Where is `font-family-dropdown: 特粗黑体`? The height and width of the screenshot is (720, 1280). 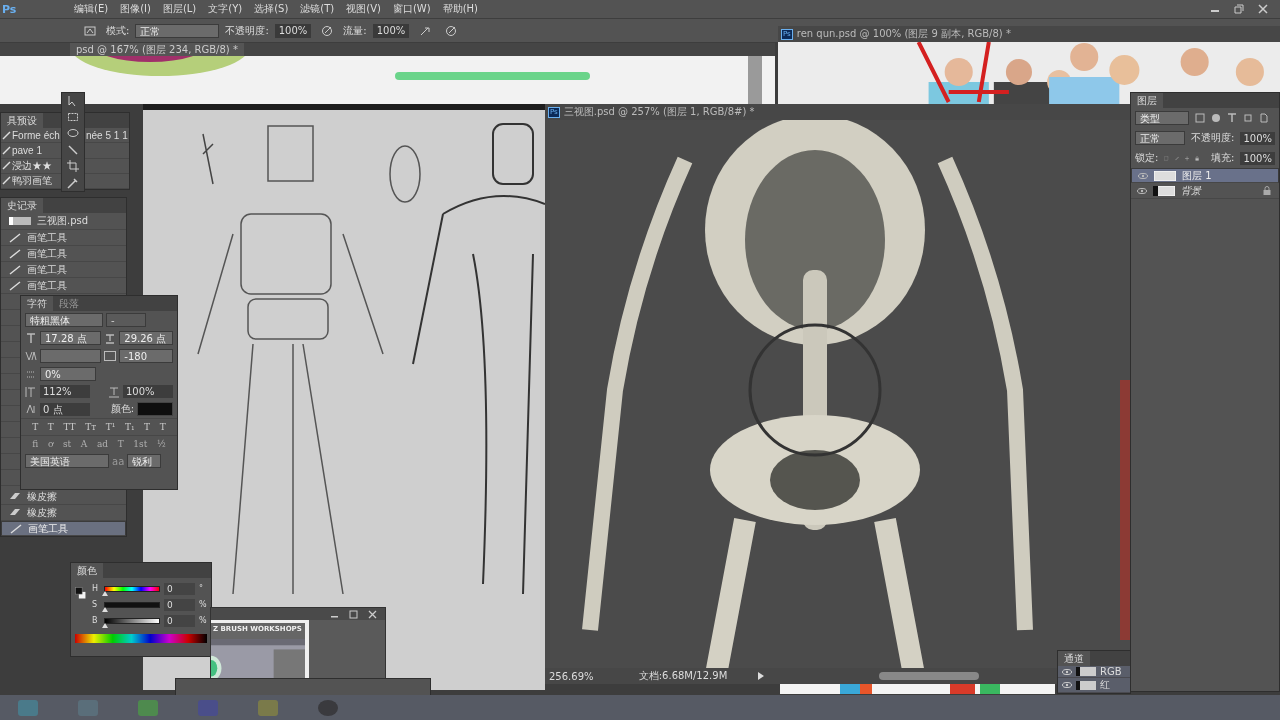
font-family-dropdown: 特粗黑体 is located at coordinates (64, 320).